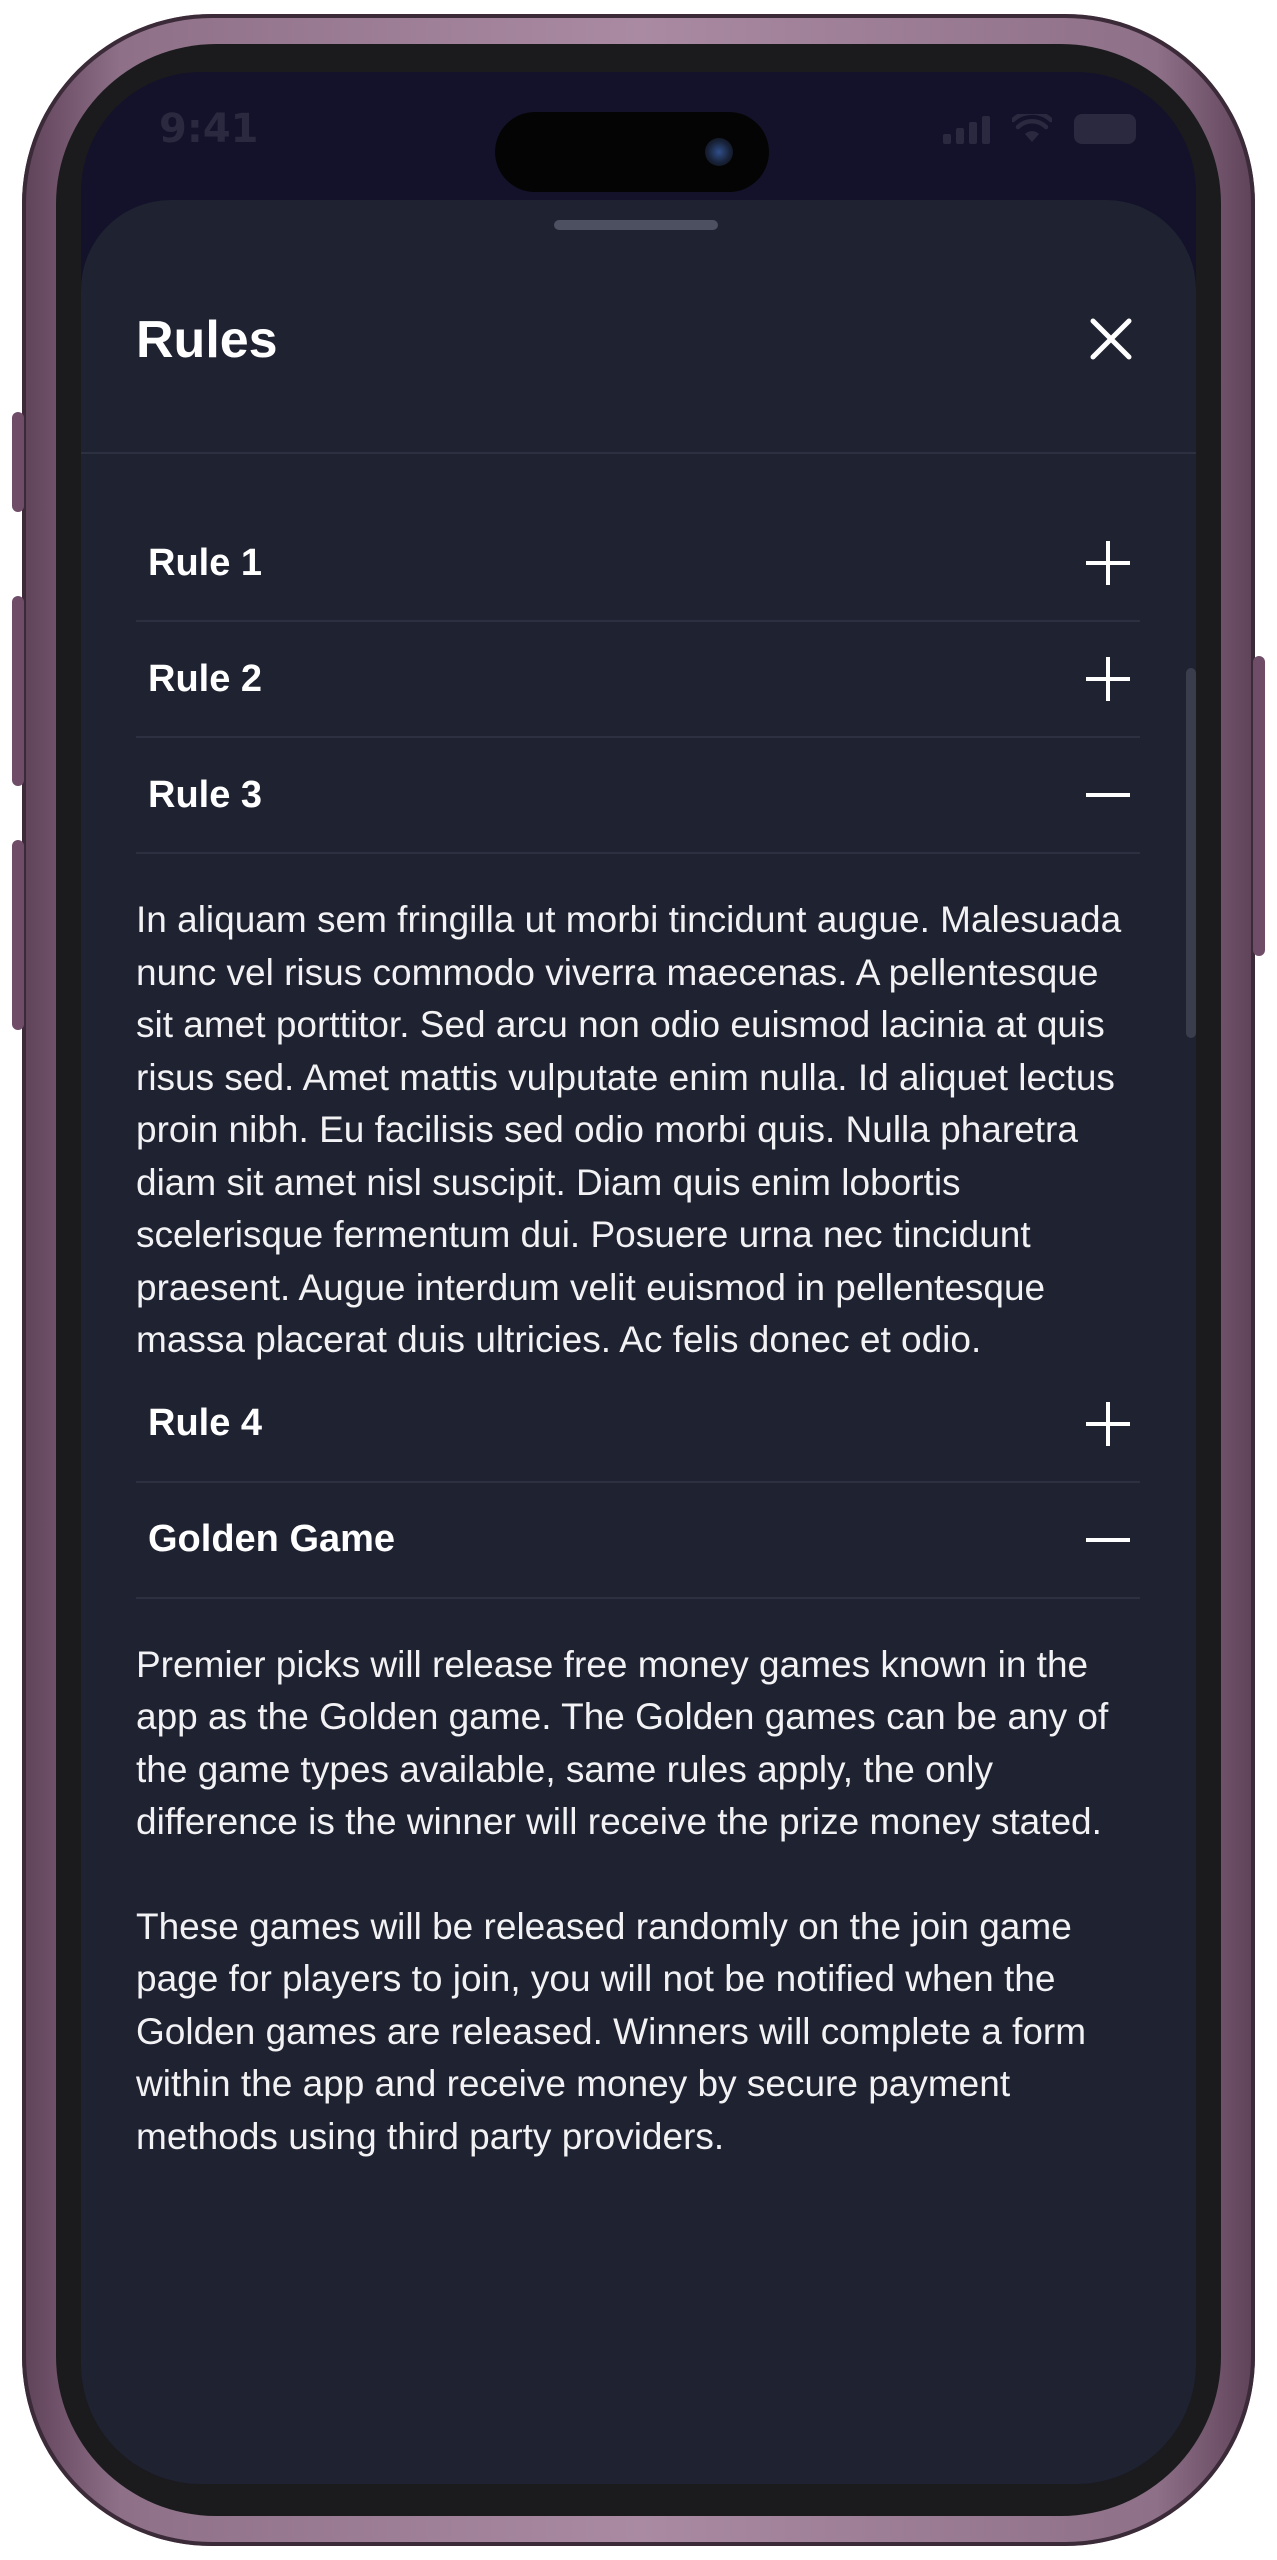 The image size is (1277, 2560). I want to click on sheet-header: Rules, so click(638, 327).